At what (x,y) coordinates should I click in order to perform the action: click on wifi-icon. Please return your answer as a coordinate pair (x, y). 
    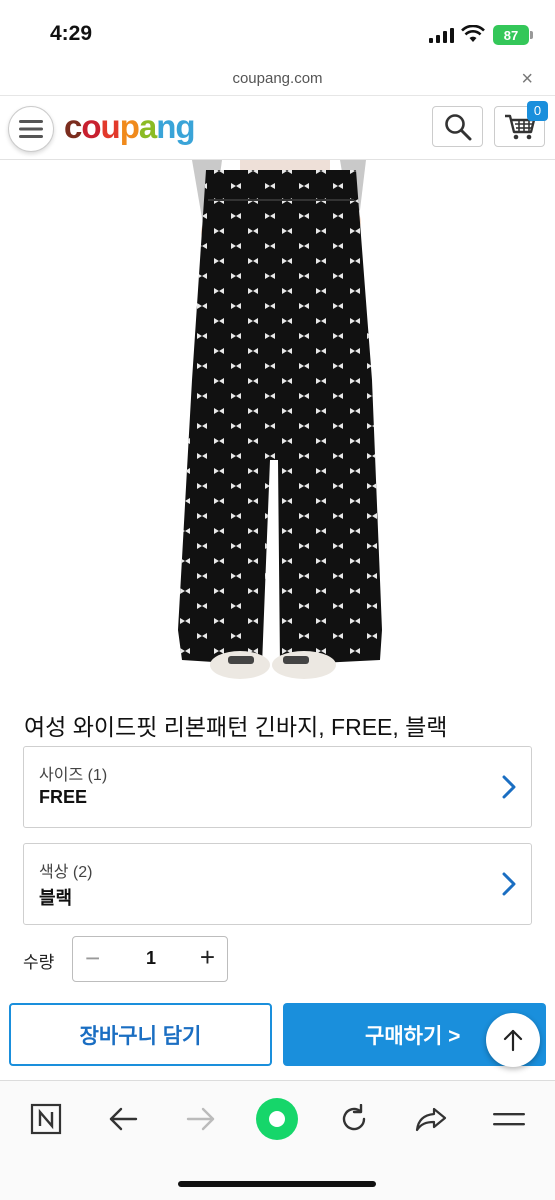
    Looking at the image, I should click on (473, 33).